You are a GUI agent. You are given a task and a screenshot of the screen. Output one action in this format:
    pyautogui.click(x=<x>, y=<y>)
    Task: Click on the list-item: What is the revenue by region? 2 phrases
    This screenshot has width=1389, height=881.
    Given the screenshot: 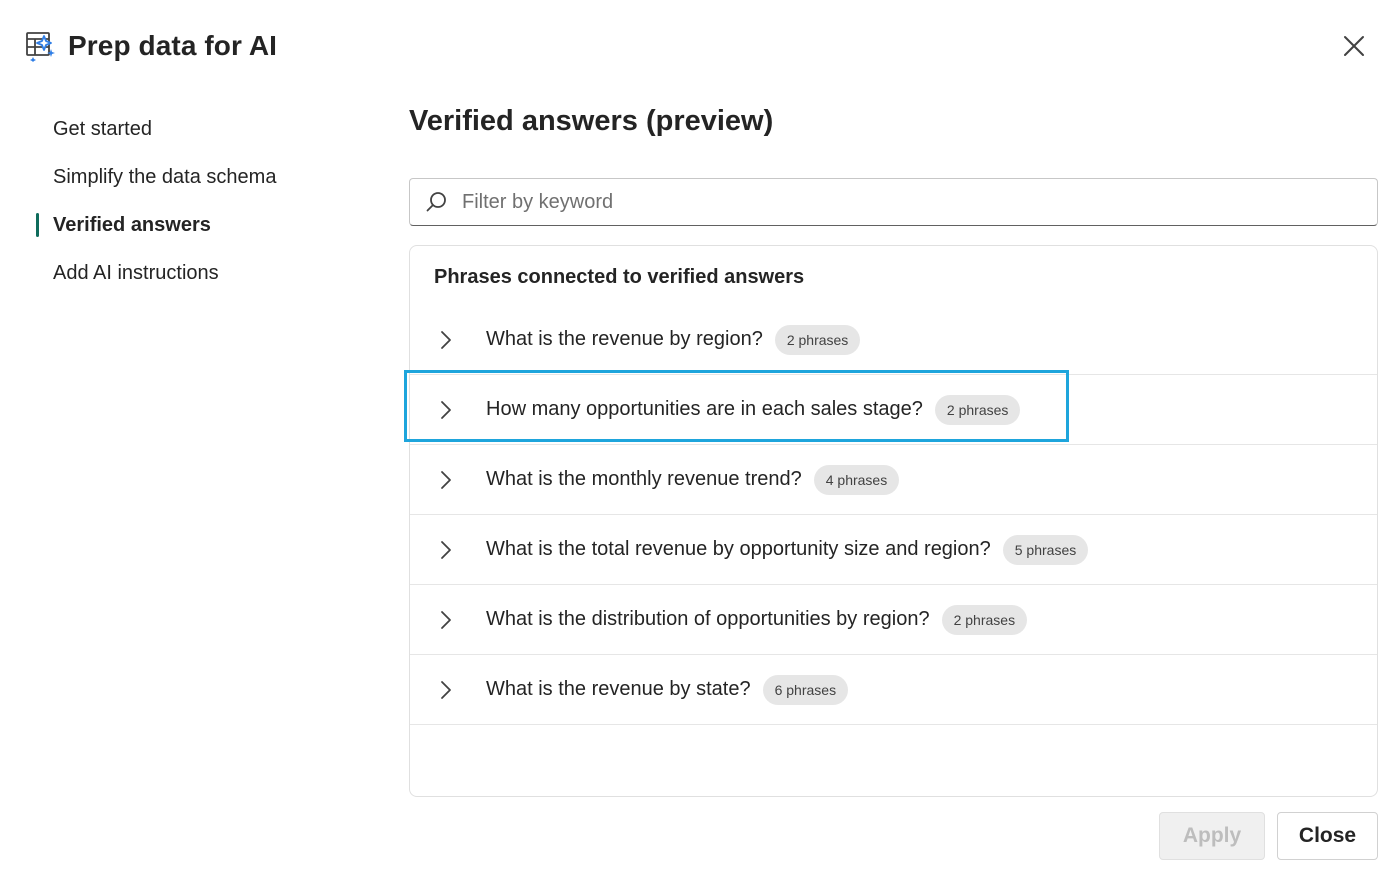 What is the action you would take?
    pyautogui.click(x=893, y=340)
    